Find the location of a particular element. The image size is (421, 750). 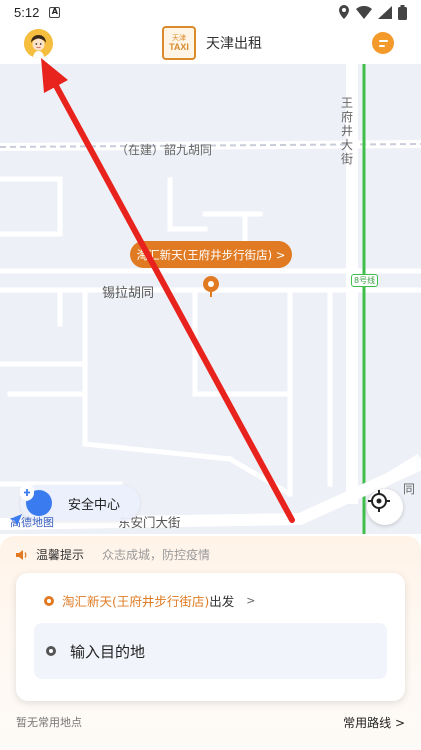

locate-me-button is located at coordinates (385, 507).